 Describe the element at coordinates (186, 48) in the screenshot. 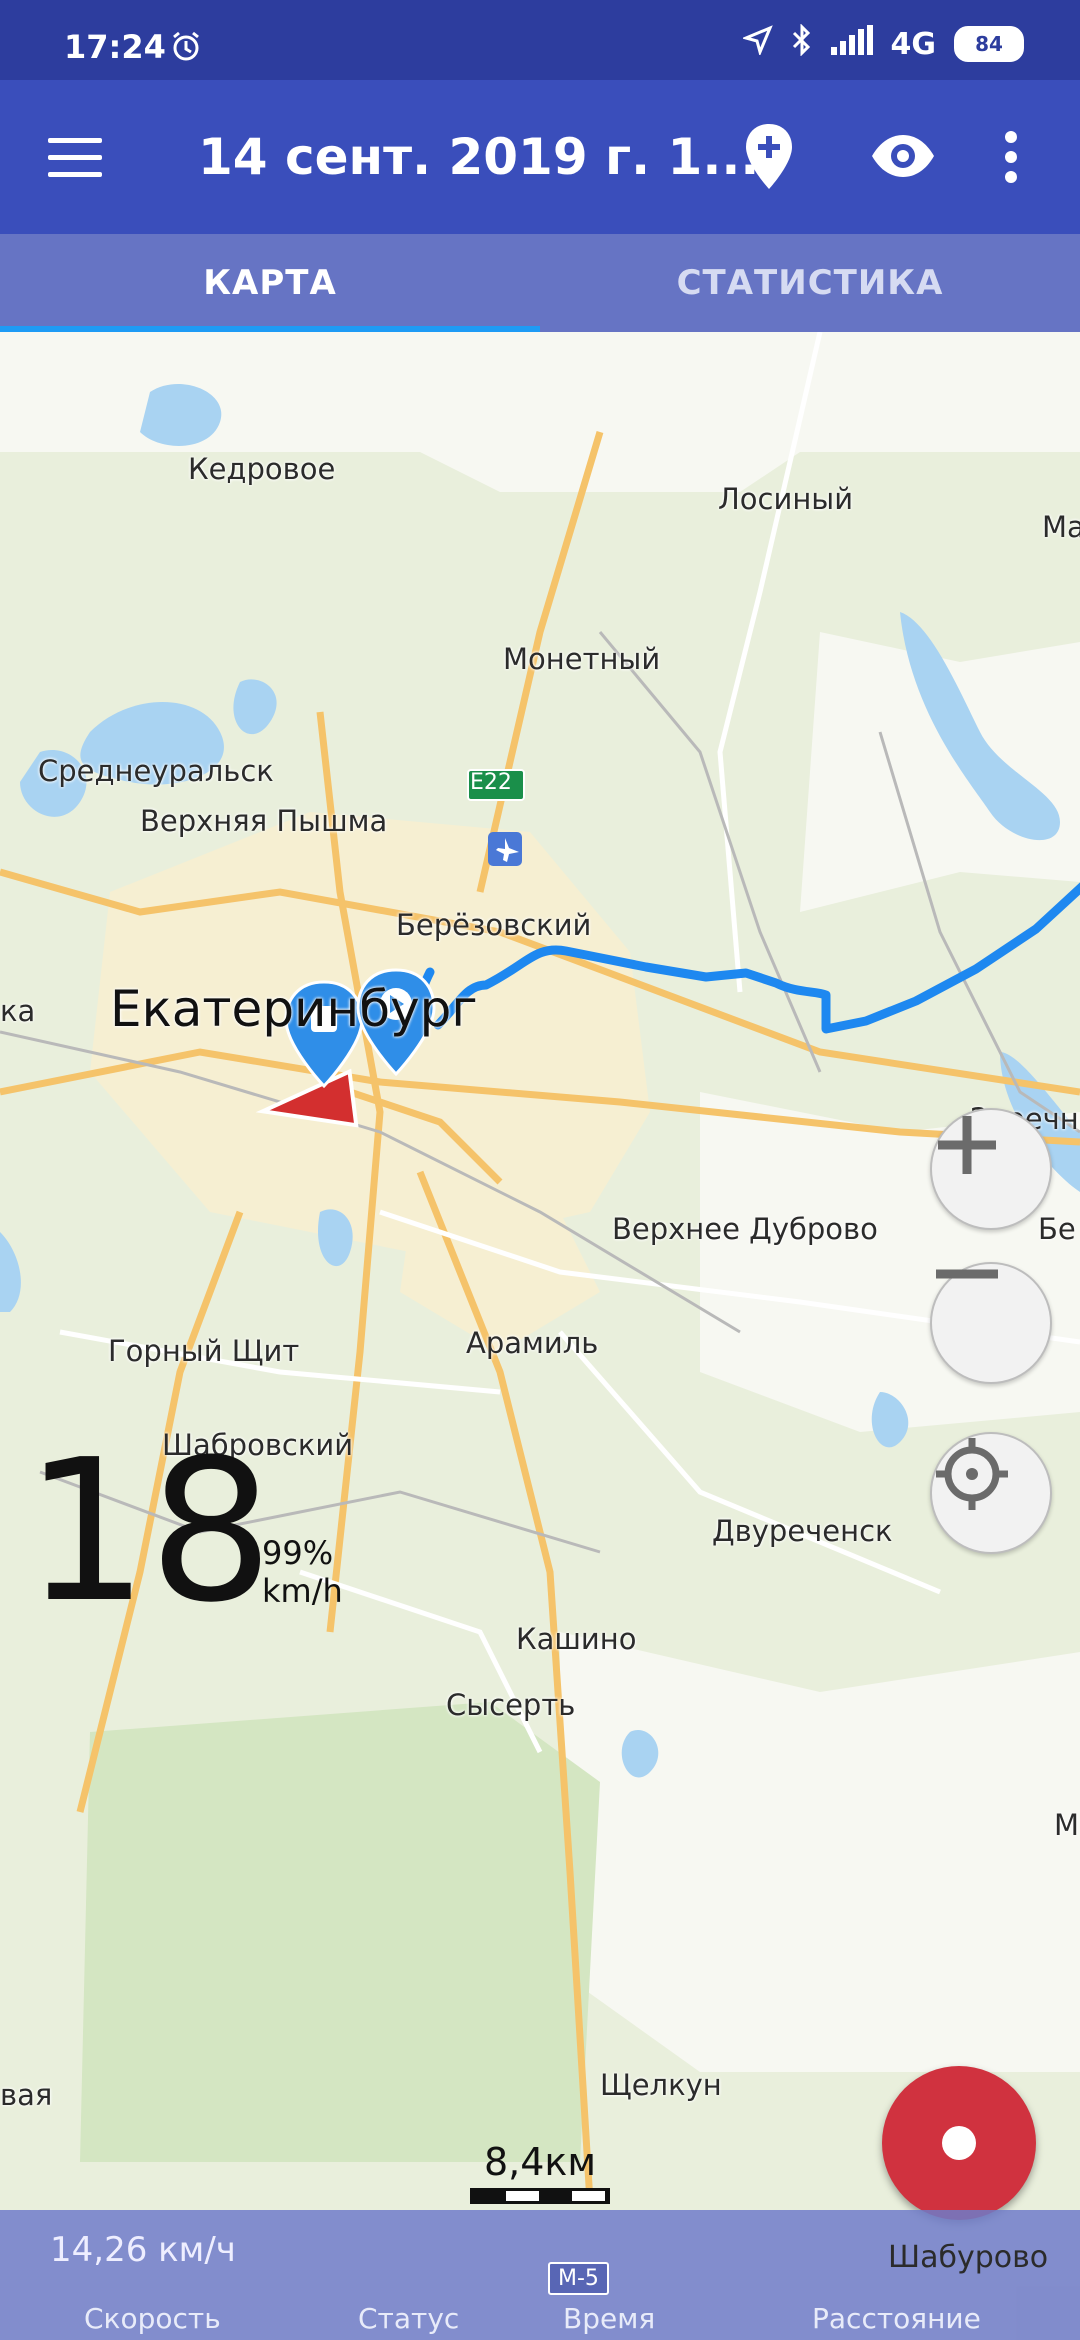

I see `alarm-icon` at that location.